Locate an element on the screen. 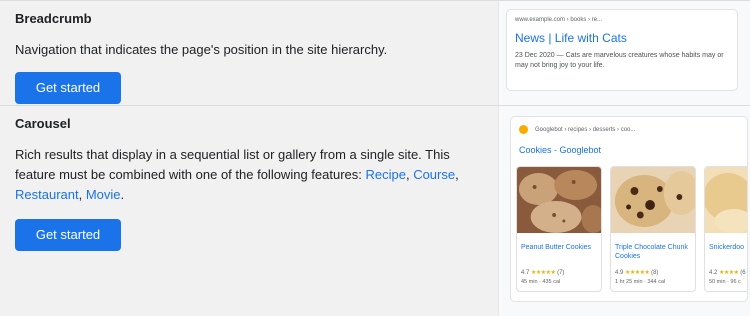 Image resolution: width=750 pixels, height=316 pixels. rating-count: (8) is located at coordinates (655, 273).